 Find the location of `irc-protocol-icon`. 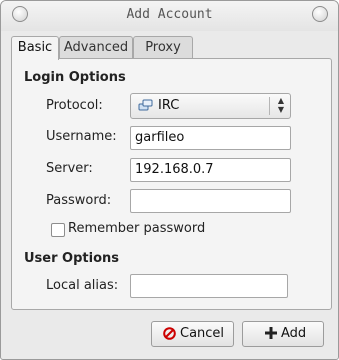

irc-protocol-icon is located at coordinates (146, 108).